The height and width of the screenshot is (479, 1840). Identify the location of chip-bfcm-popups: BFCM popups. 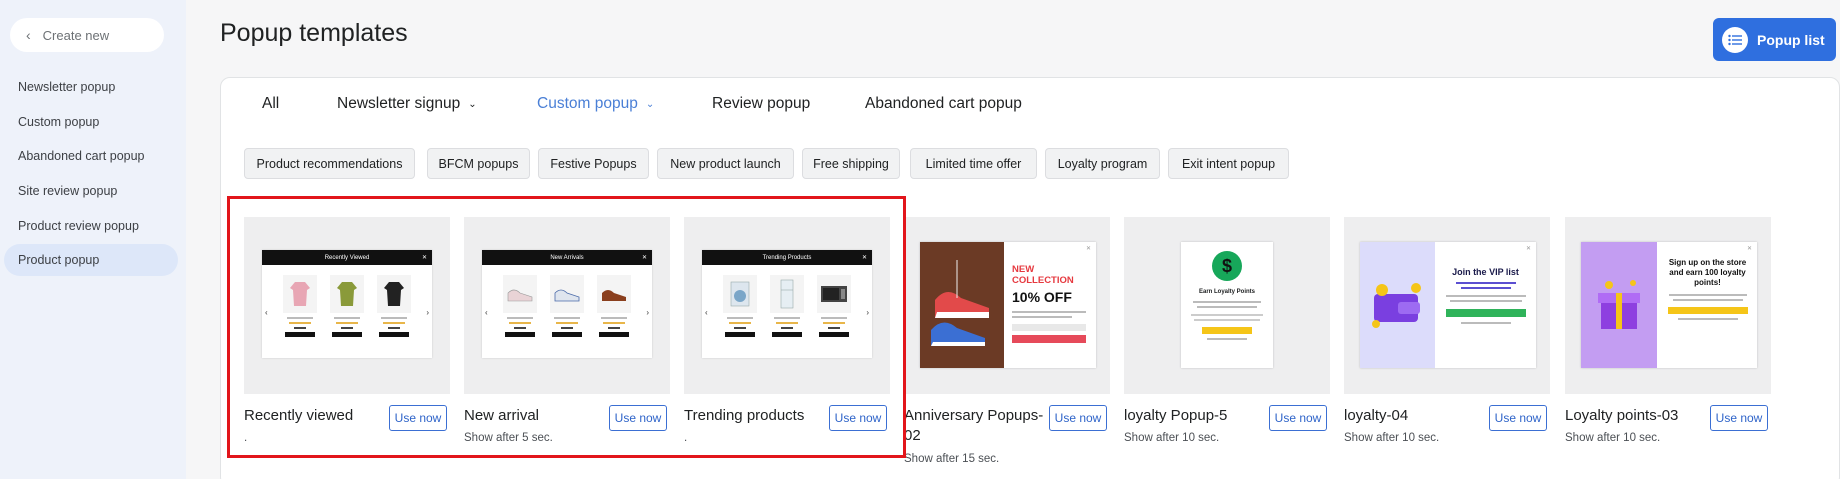
(478, 163).